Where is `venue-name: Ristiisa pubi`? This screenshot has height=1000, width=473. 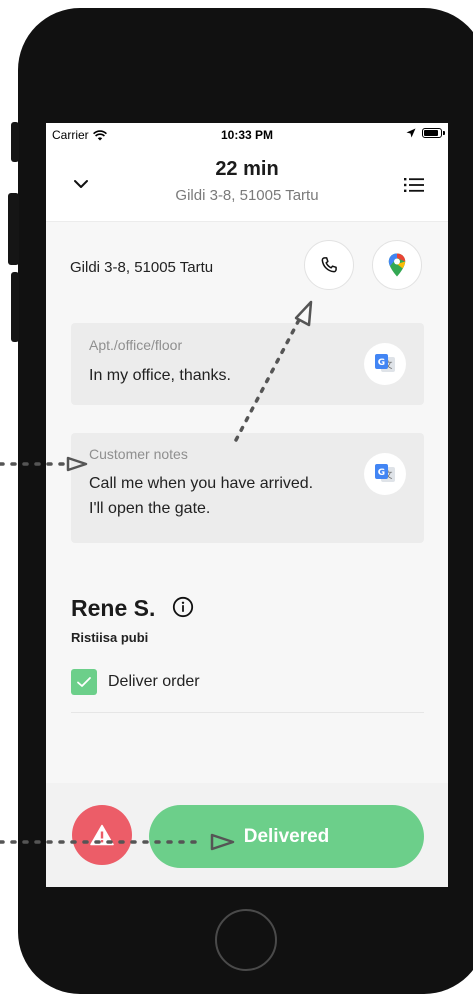 venue-name: Ristiisa pubi is located at coordinates (110, 637).